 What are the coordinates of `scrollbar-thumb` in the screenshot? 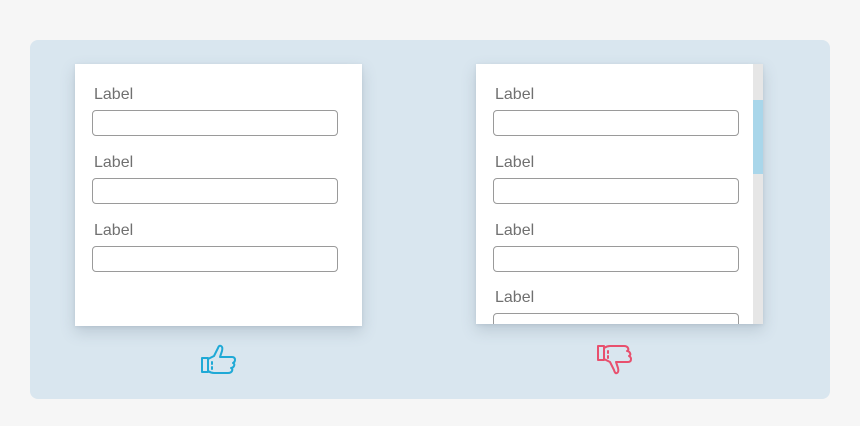 It's located at (758, 137).